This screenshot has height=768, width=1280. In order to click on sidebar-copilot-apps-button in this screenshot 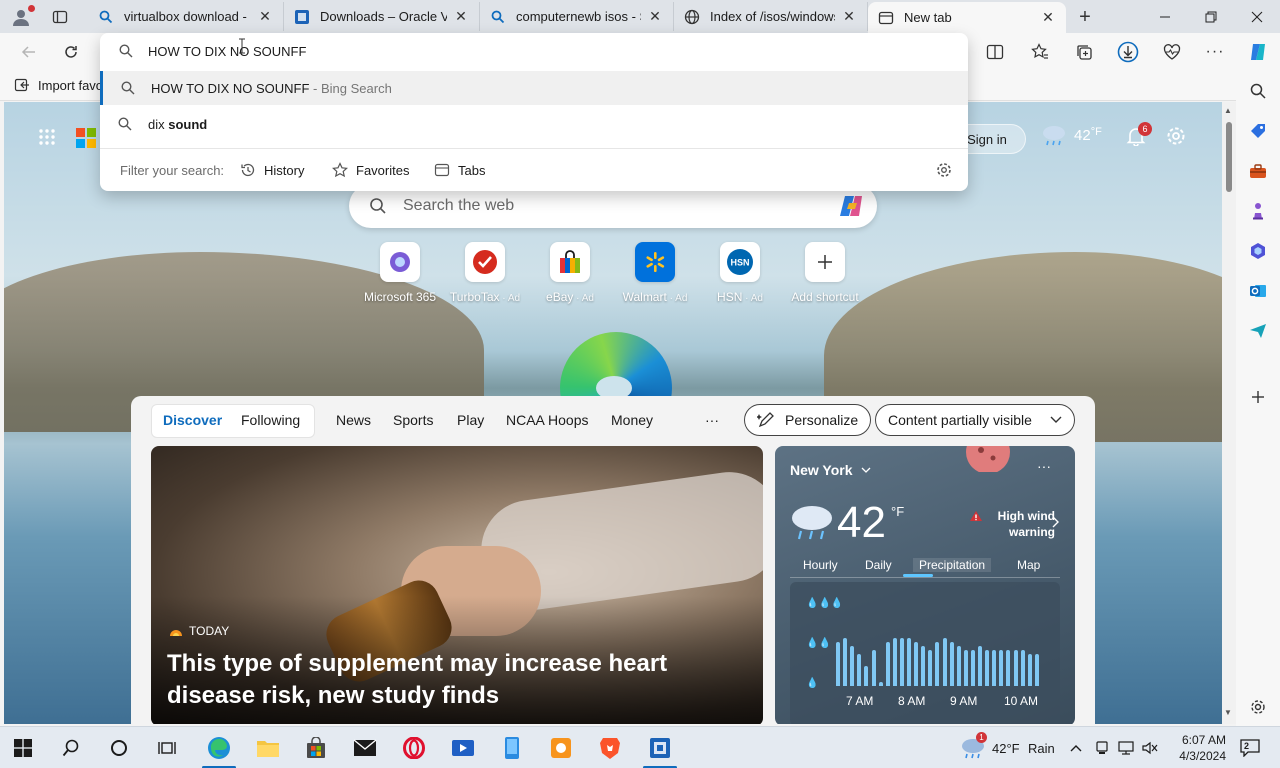, I will do `click(1258, 251)`.